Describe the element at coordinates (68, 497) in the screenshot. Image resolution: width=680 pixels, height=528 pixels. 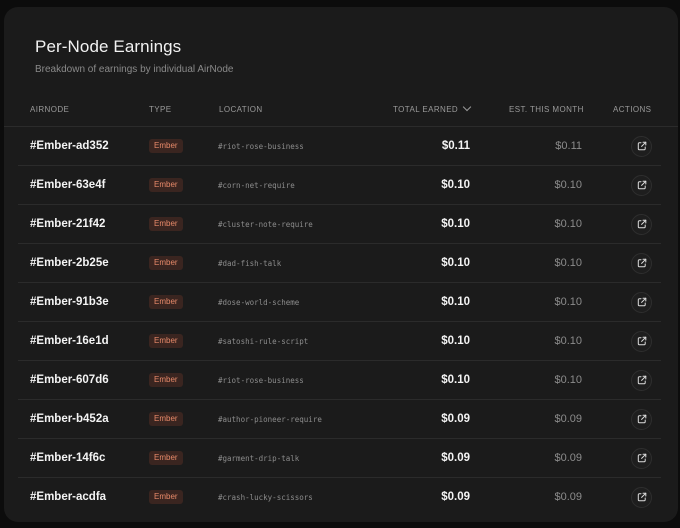
I see `airnode-id: #Ember-acdfa` at that location.